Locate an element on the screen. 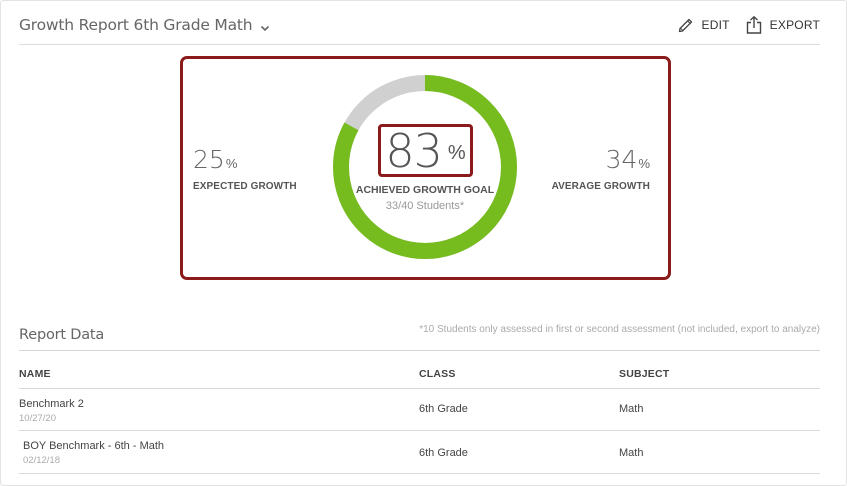  average-growth-unit: % is located at coordinates (644, 163).